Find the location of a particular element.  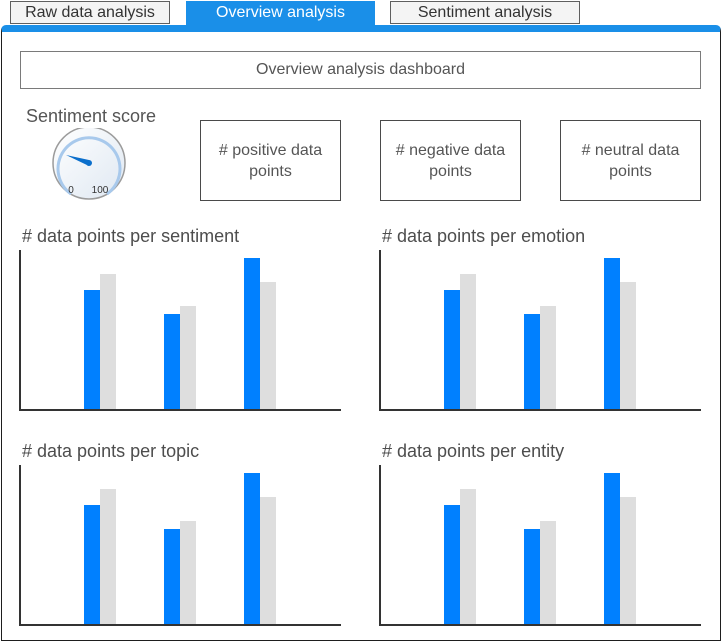

entity-bar-chart is located at coordinates (540, 545).